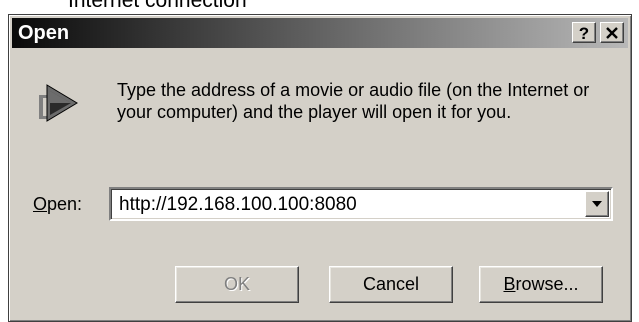  Describe the element at coordinates (238, 205) in the screenshot. I see `open-address-input: http://192.168.100.100:8080` at that location.